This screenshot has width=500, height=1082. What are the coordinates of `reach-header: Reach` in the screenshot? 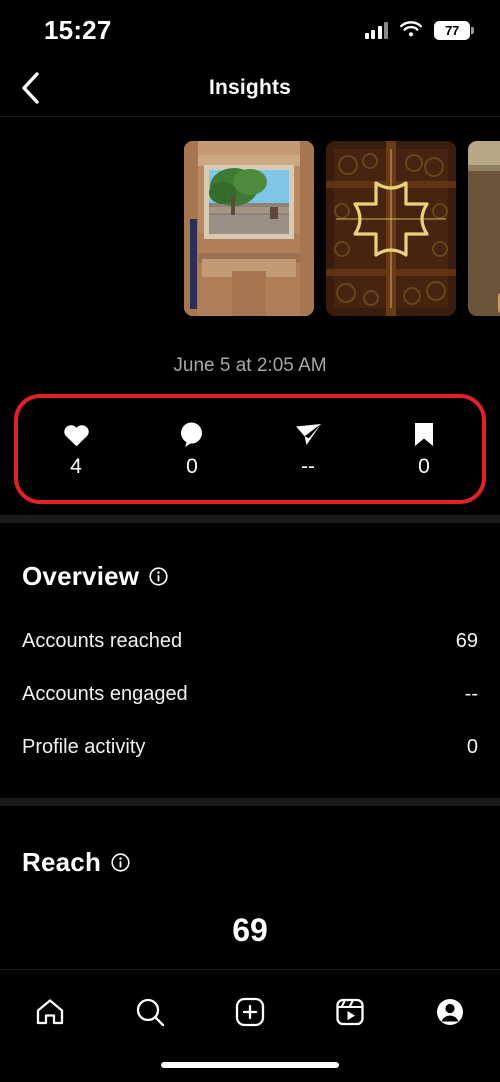 It's located at (250, 862).